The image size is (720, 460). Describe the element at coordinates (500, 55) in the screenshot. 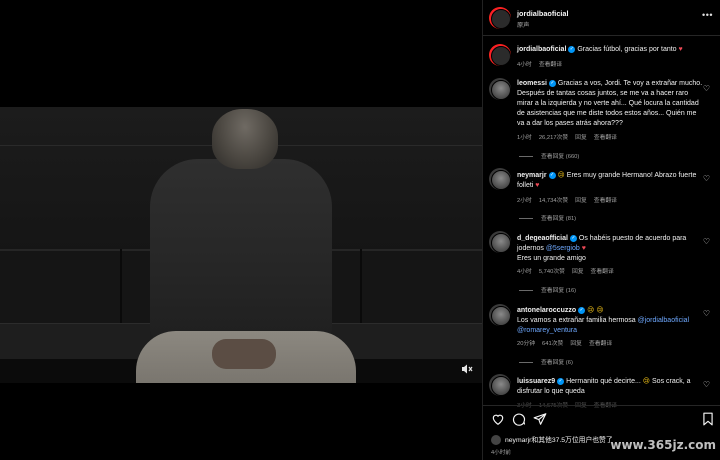

I see `caption-avatar` at that location.